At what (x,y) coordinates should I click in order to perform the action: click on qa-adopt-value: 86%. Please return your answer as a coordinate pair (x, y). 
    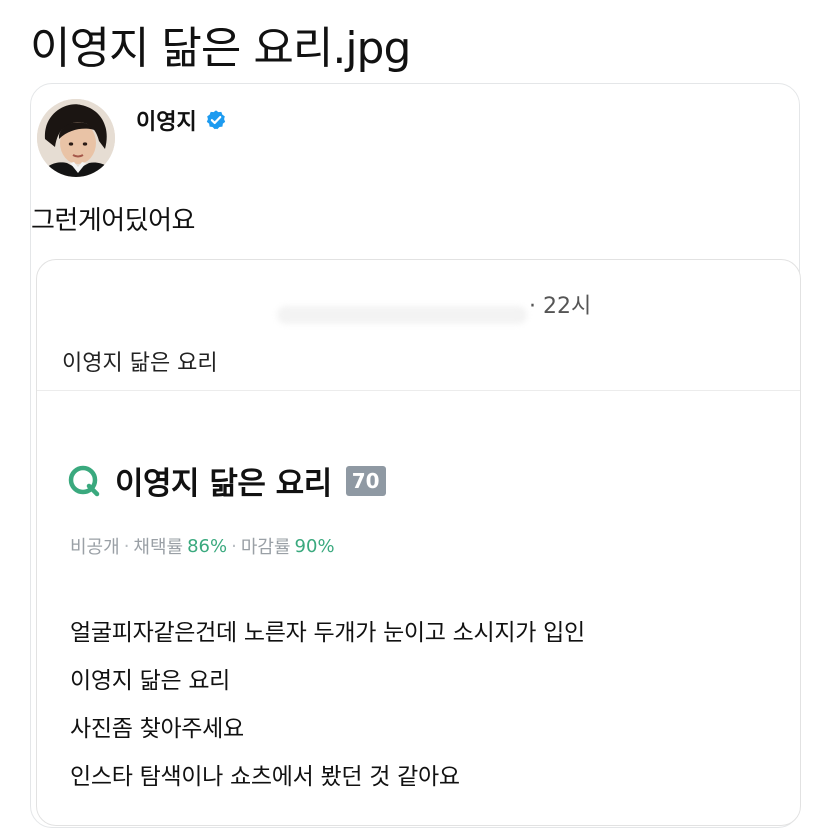
    Looking at the image, I should click on (207, 546).